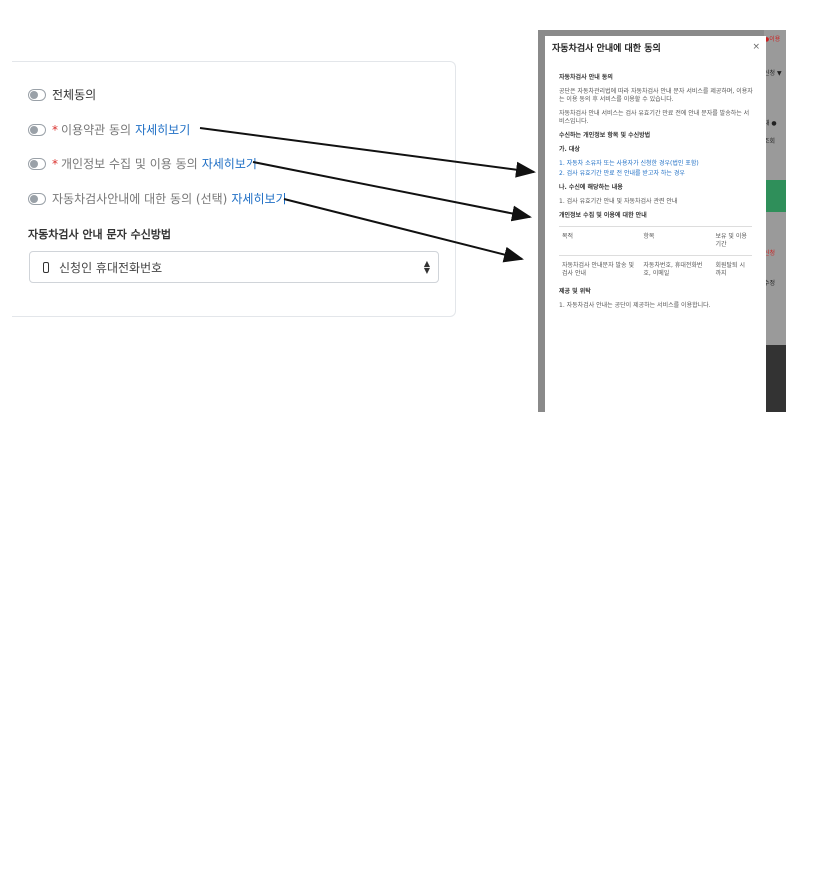 This screenshot has height=879, width=819. What do you see at coordinates (37, 129) in the screenshot?
I see `consent-terms-toggle` at bounding box center [37, 129].